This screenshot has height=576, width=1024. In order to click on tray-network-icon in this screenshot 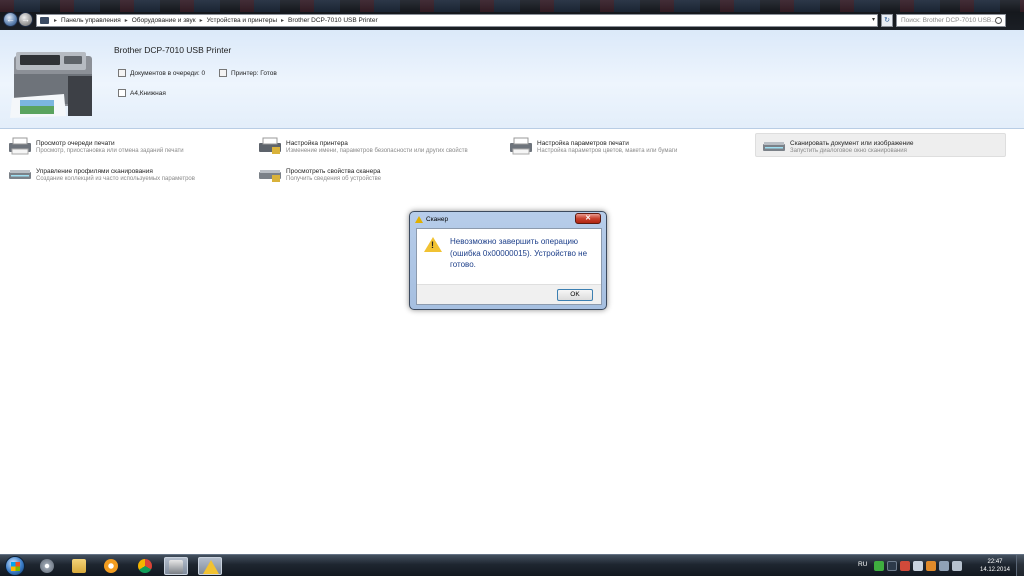, I will do `click(879, 566)`.